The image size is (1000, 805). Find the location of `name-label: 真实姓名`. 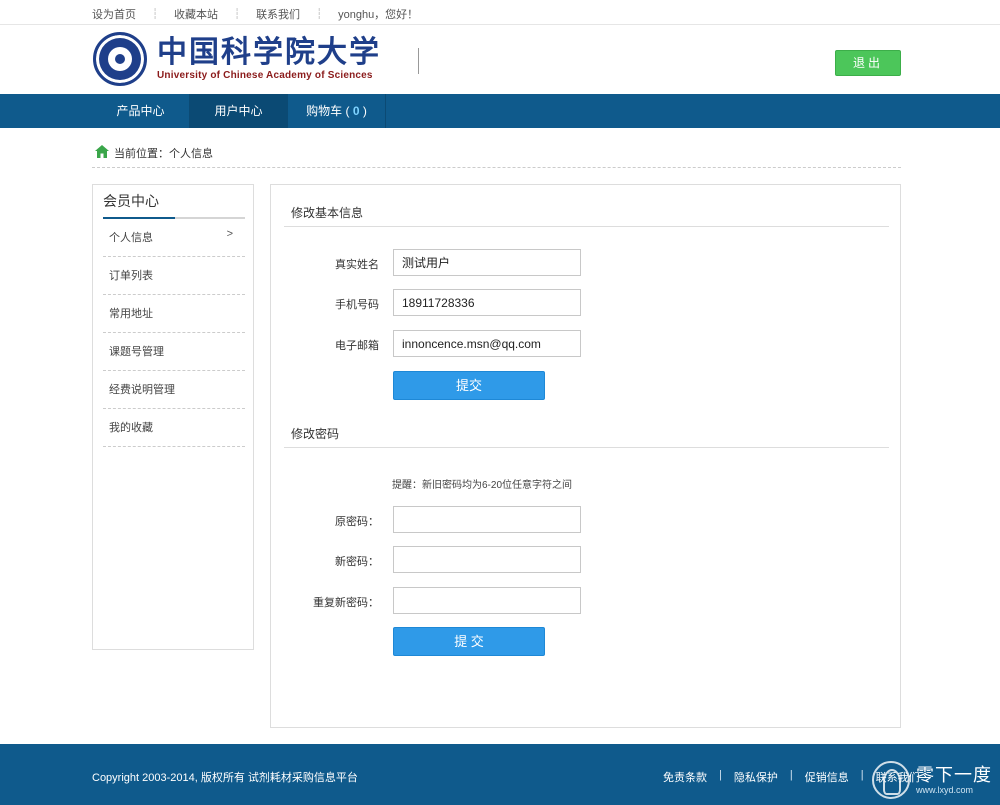

name-label: 真实姓名 is located at coordinates (357, 265).